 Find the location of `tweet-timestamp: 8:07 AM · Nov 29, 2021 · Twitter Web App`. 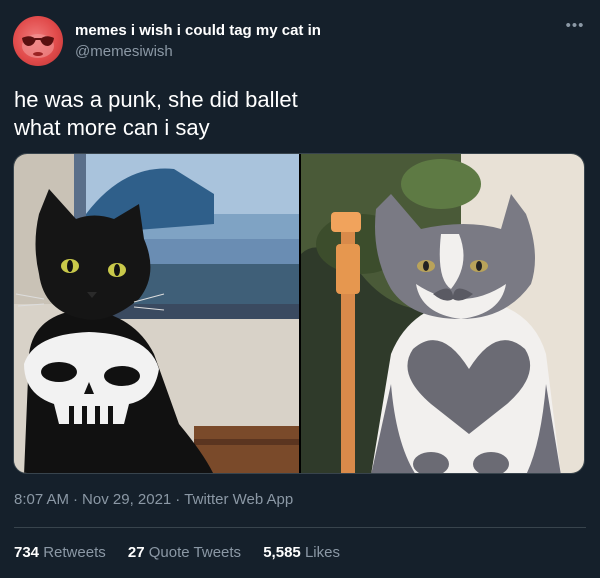

tweet-timestamp: 8:07 AM · Nov 29, 2021 · Twitter Web App is located at coordinates (153, 499).